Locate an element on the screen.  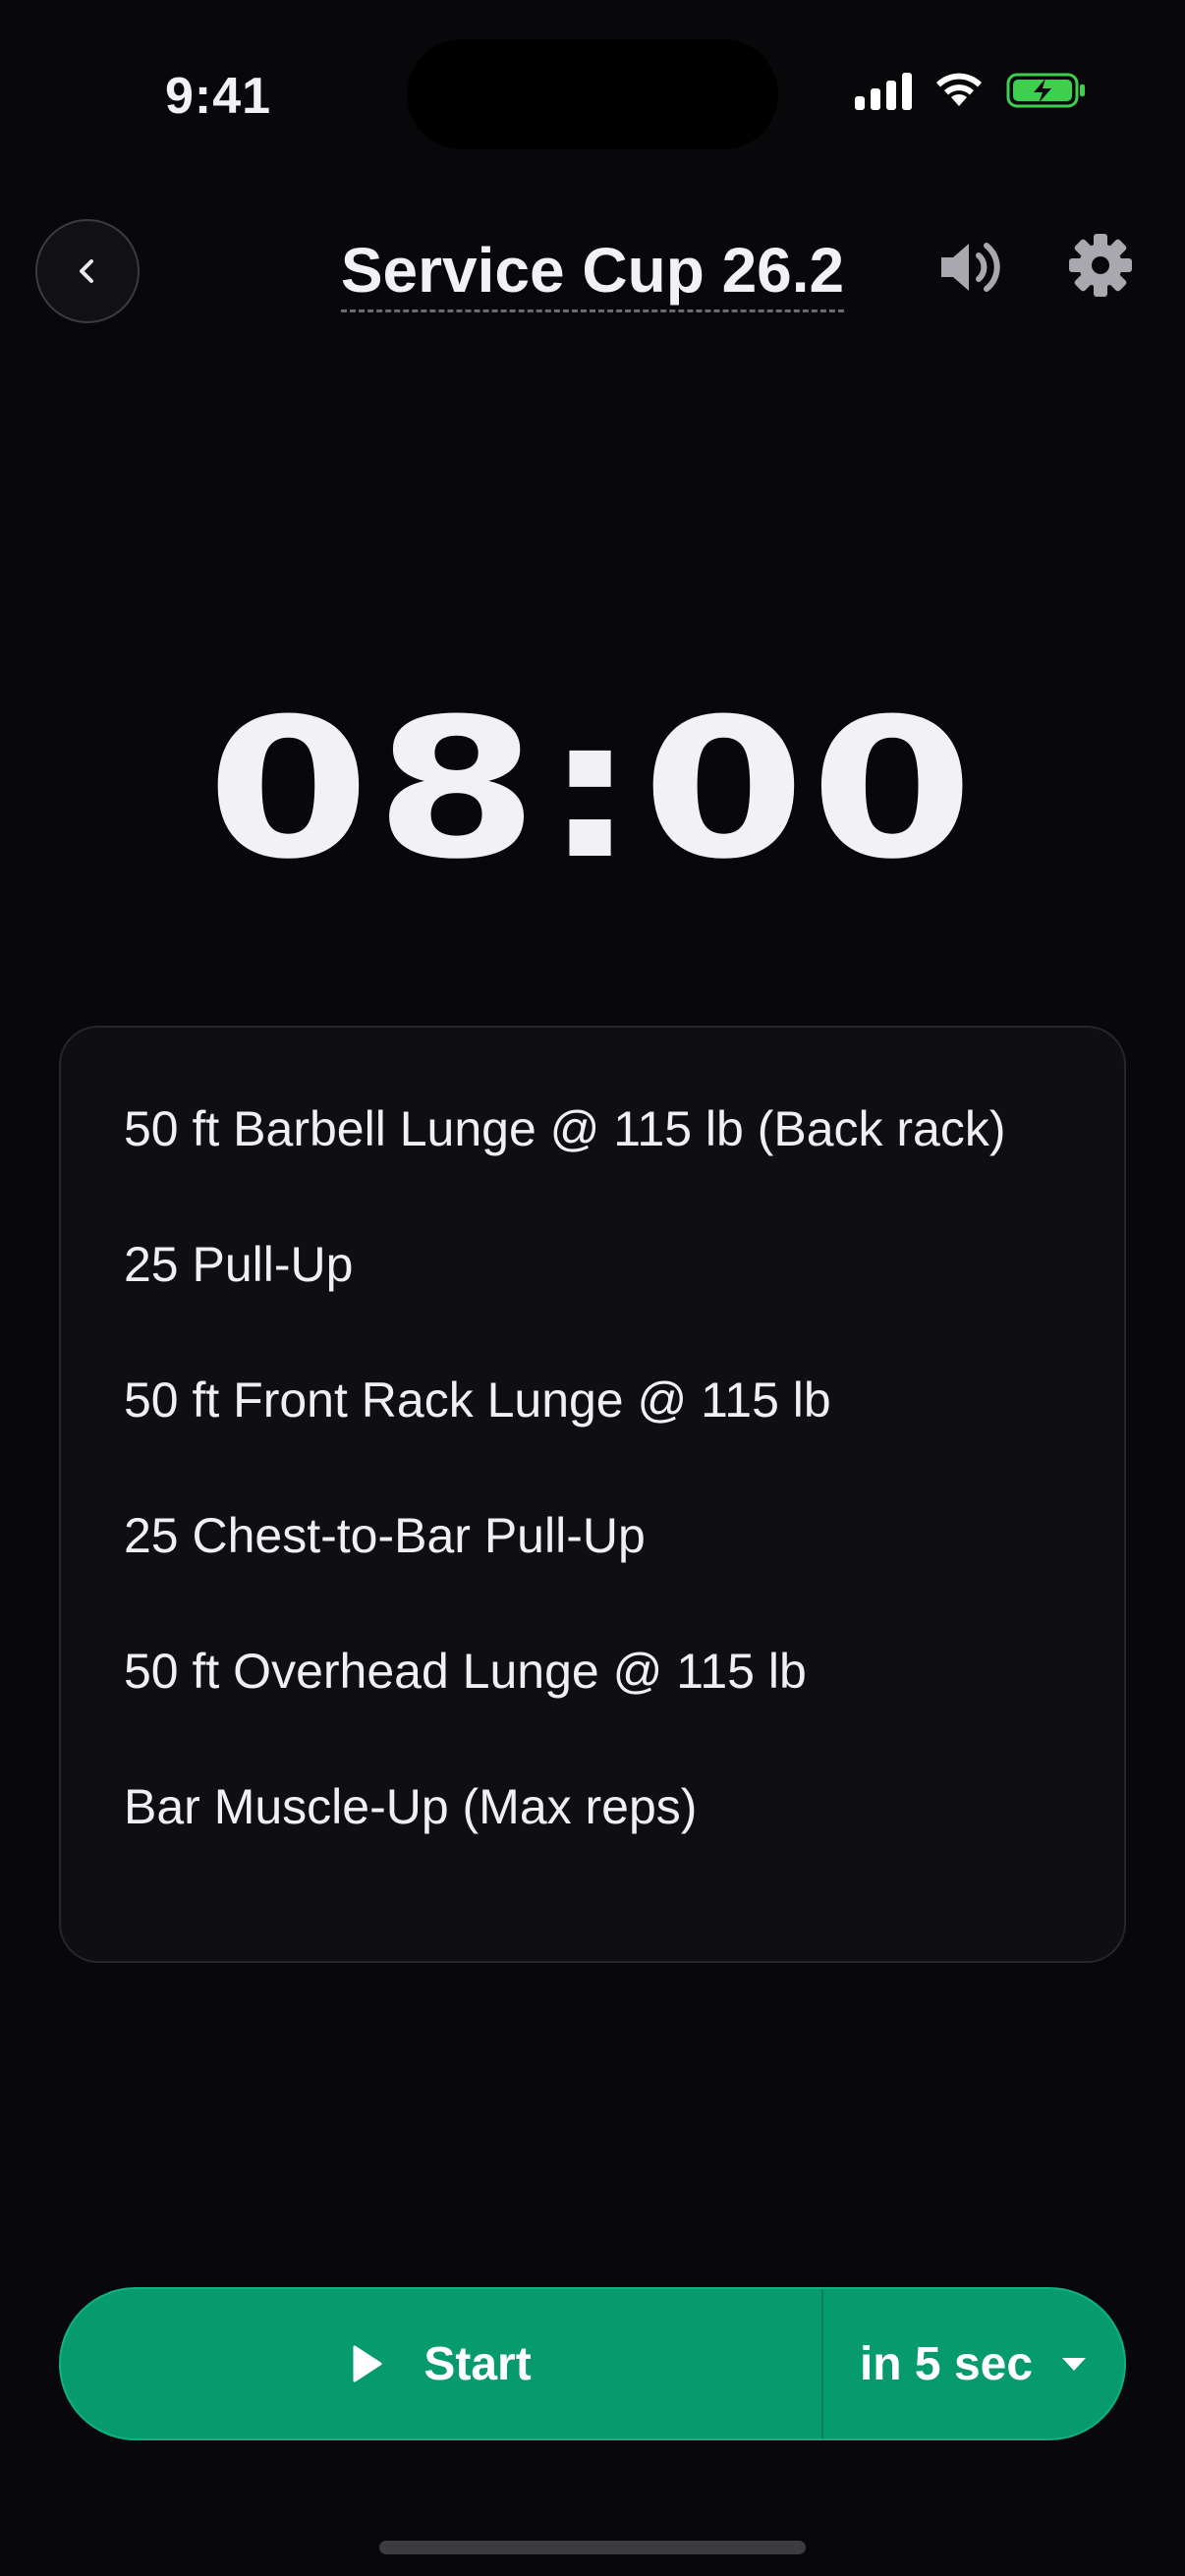
page-title-text: Service Cup 26.2 is located at coordinates (592, 273).